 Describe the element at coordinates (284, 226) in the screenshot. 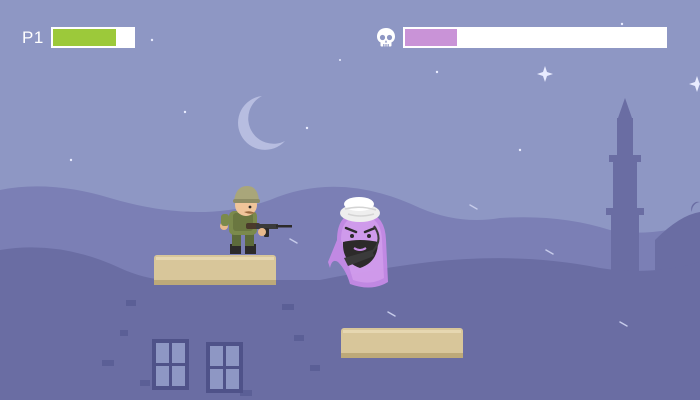

I see `soldier-rifle-barrel` at that location.